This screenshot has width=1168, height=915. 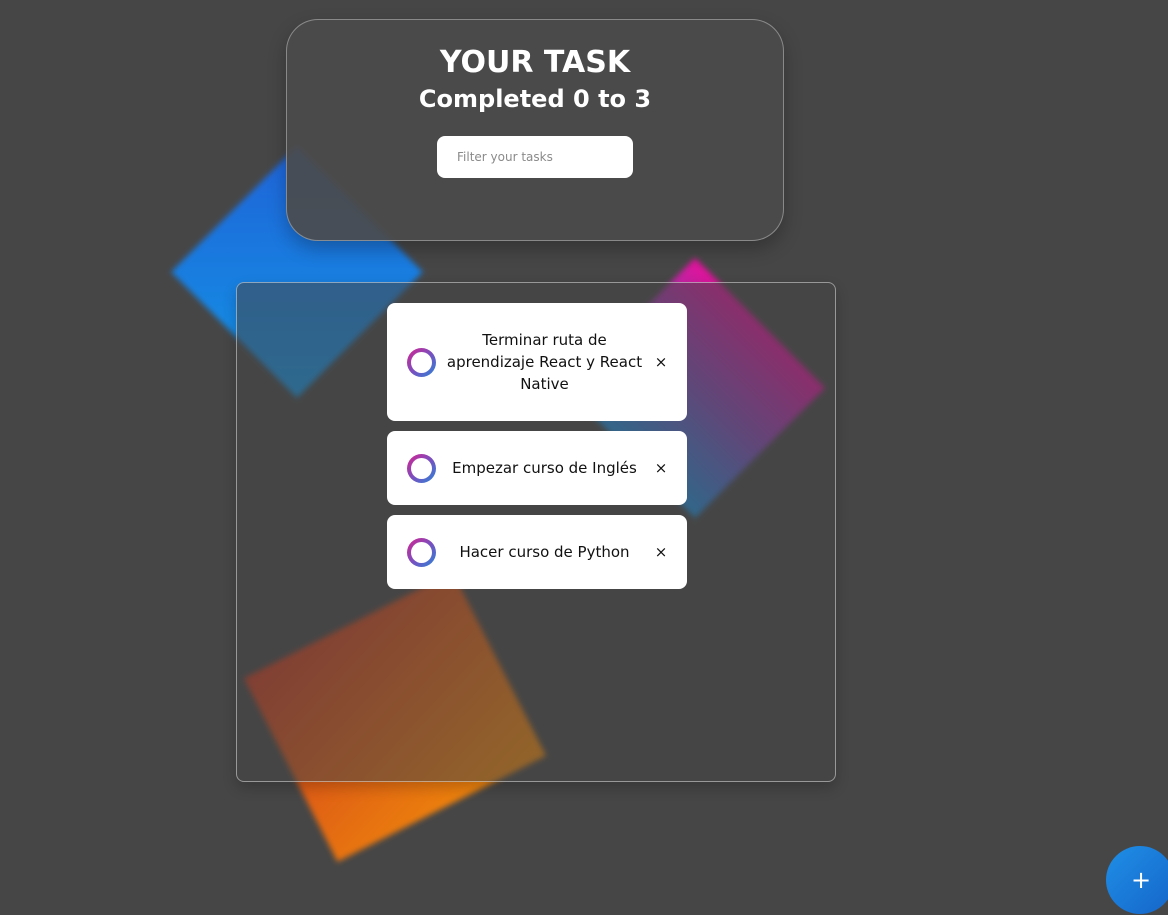 What do you see at coordinates (544, 468) in the screenshot?
I see `task-text: Empezar curso de Inglés` at bounding box center [544, 468].